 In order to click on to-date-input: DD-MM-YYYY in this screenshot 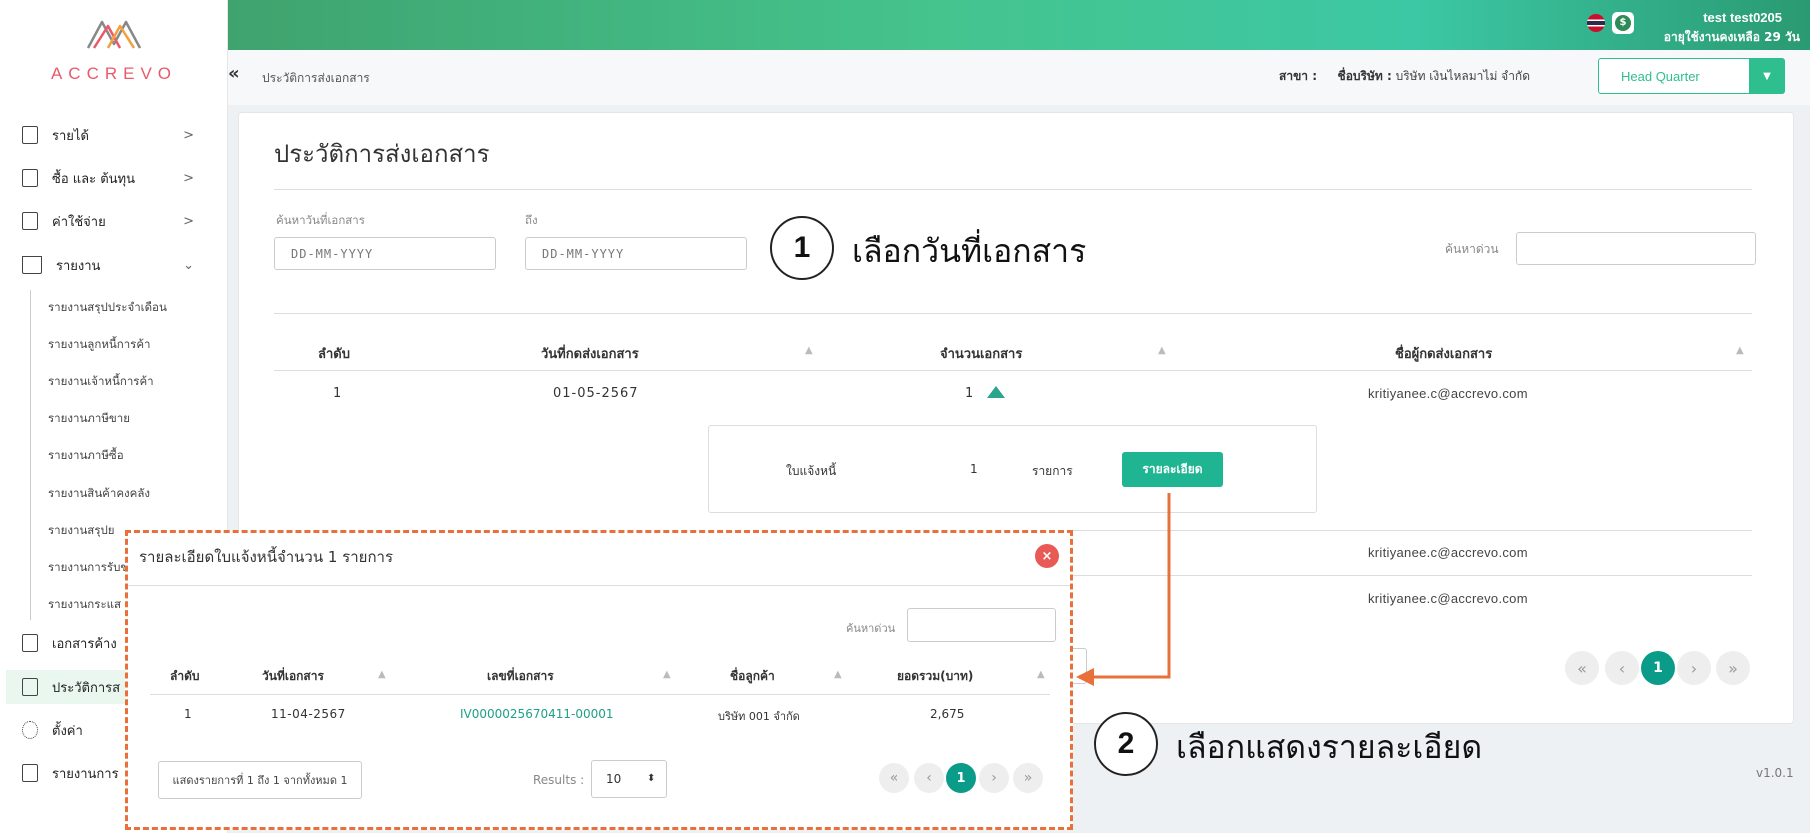, I will do `click(636, 253)`.